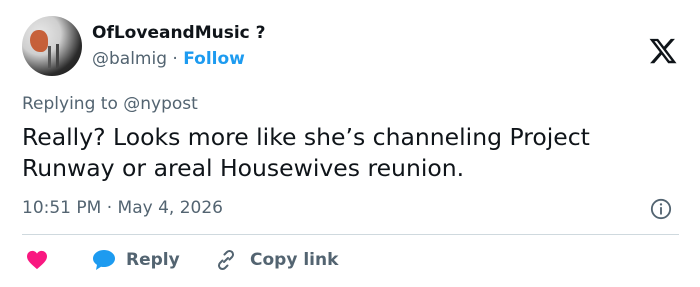 The image size is (700, 287). Describe the element at coordinates (153, 260) in the screenshot. I see `reply-label: Reply` at that location.